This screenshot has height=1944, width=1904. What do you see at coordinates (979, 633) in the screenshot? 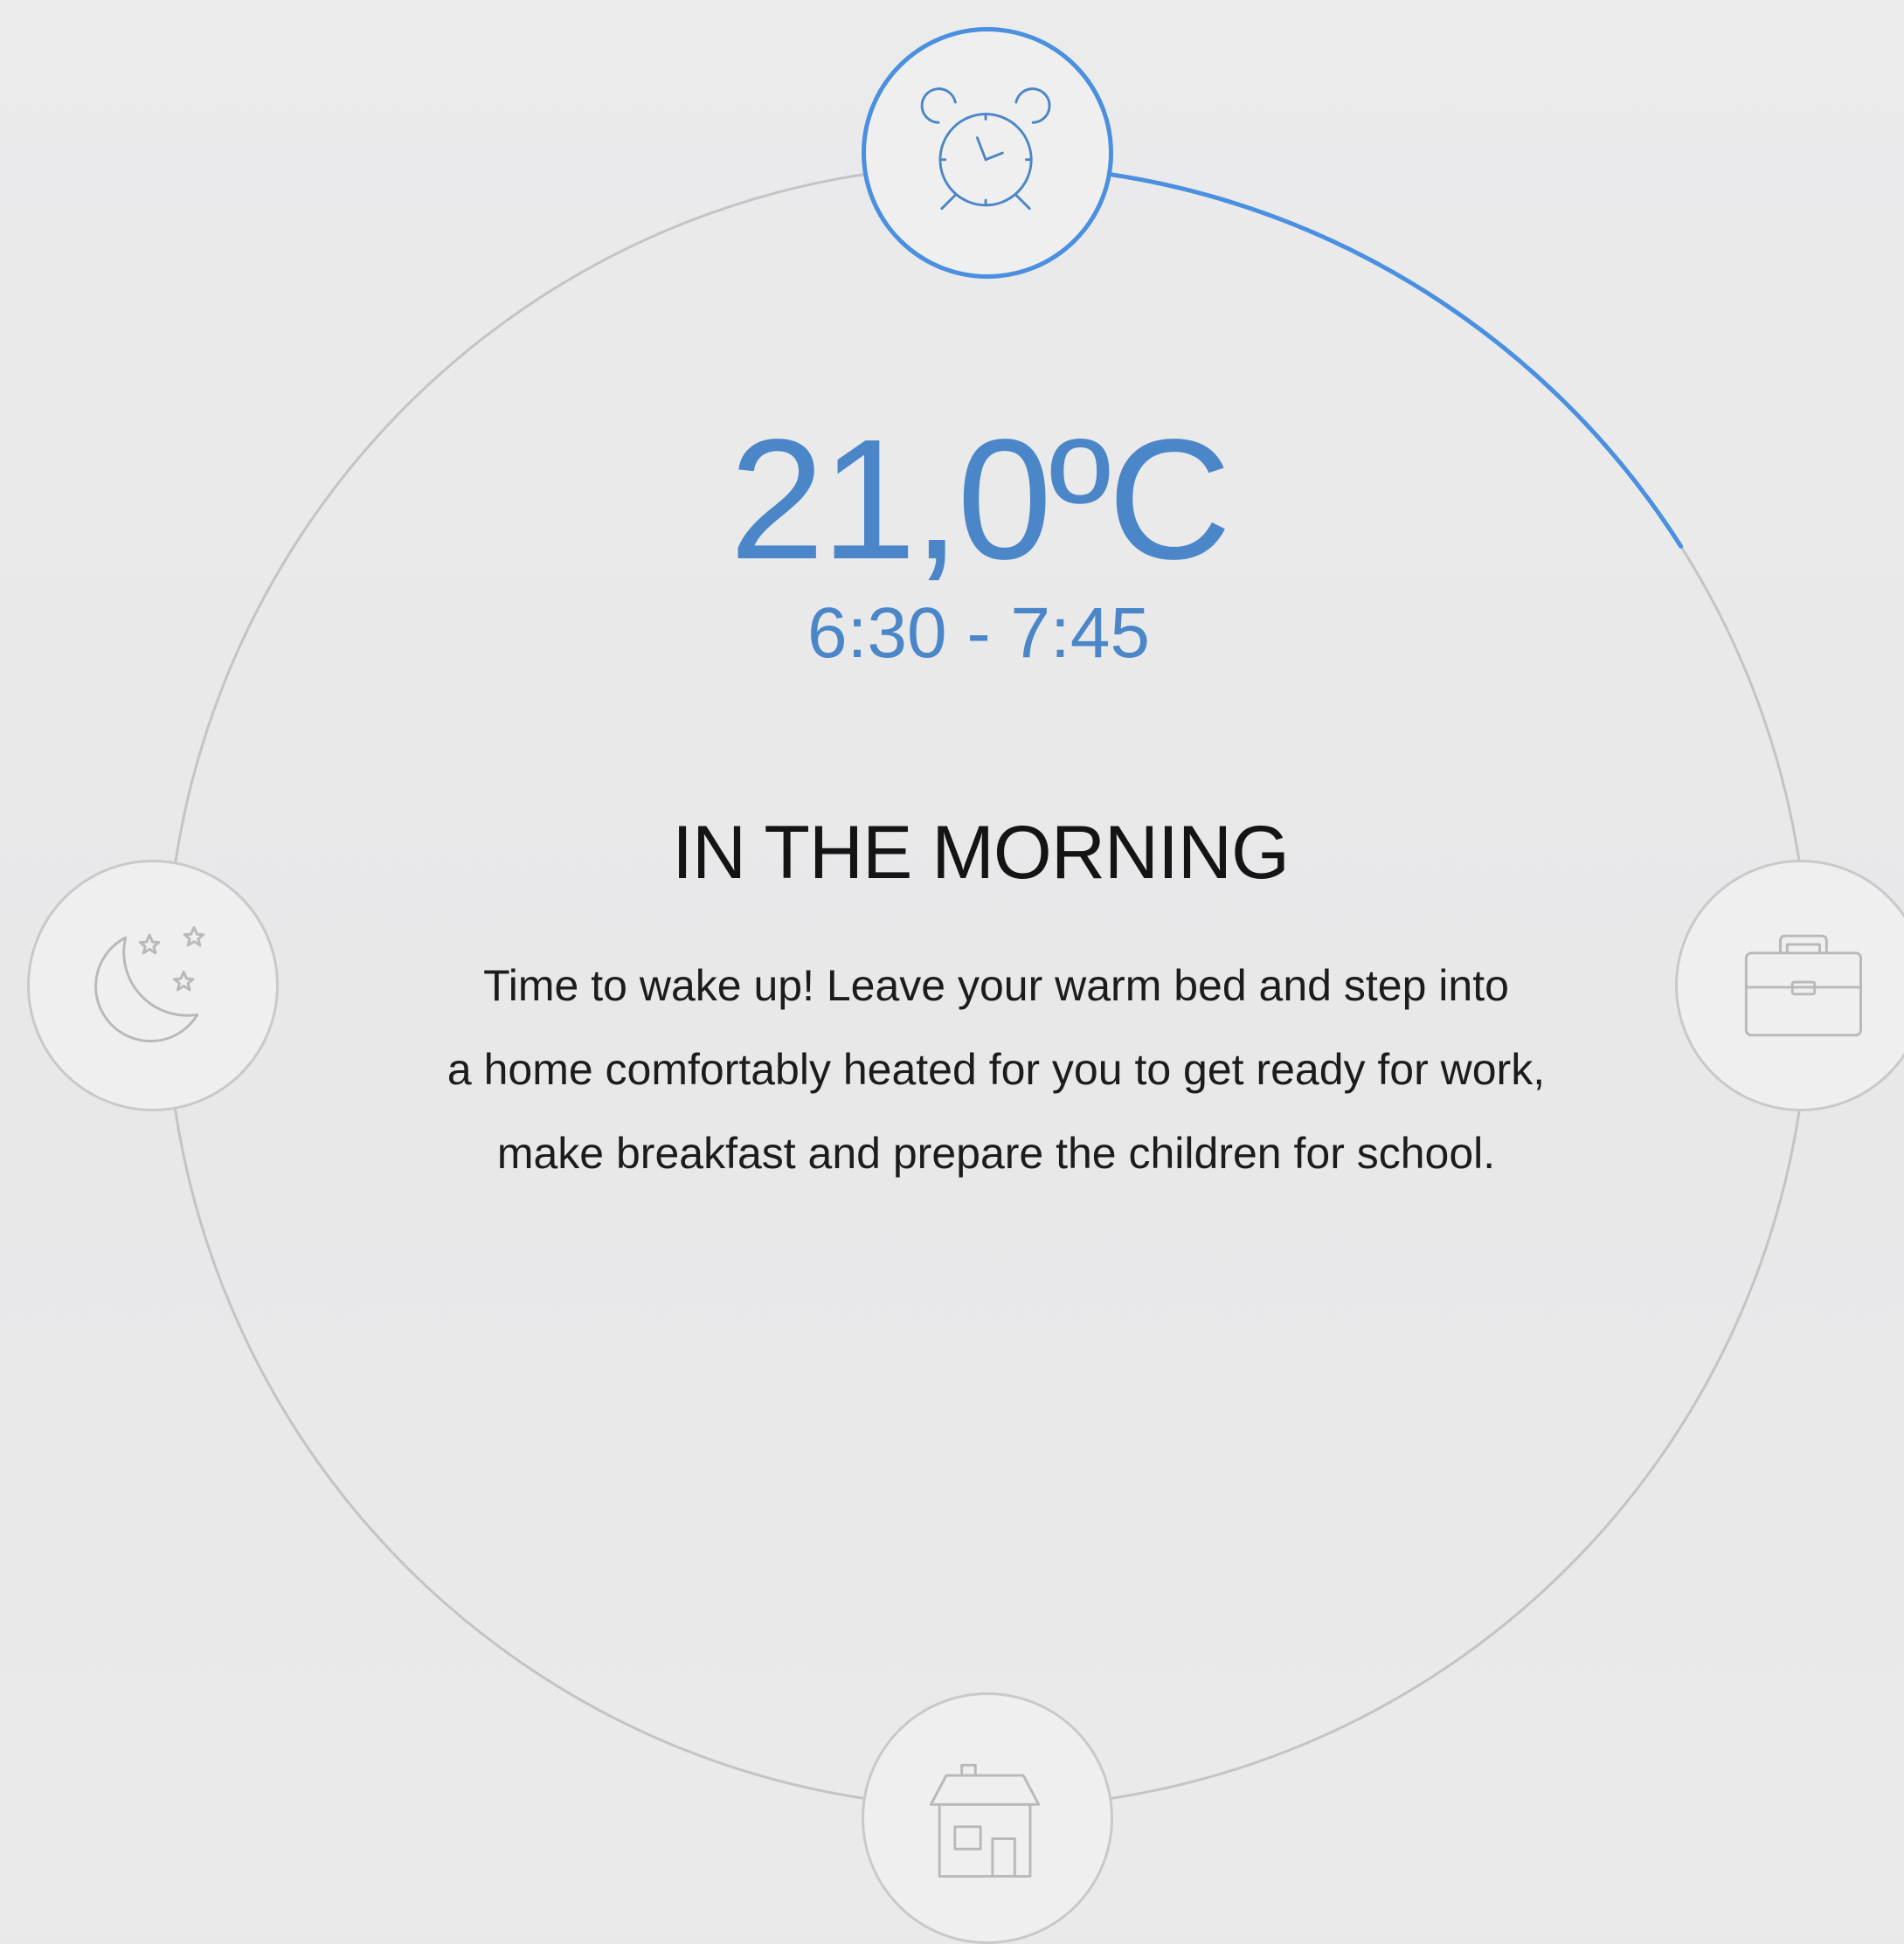
I see `time-range: 6:30 - 7:45` at bounding box center [979, 633].